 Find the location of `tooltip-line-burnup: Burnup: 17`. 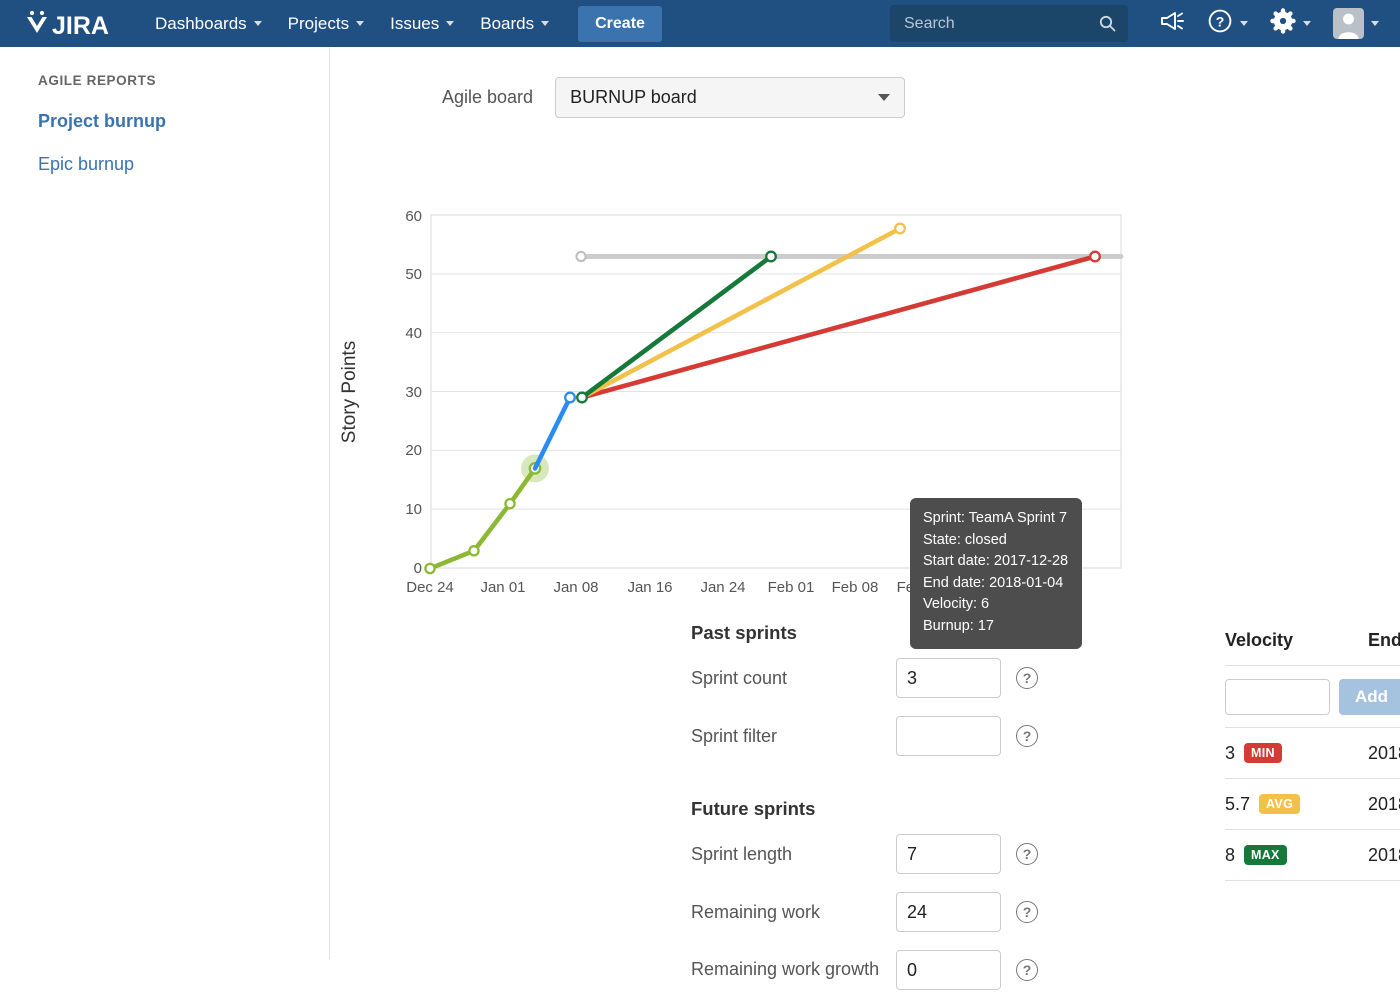

tooltip-line-burnup: Burnup: 17 is located at coordinates (958, 625).